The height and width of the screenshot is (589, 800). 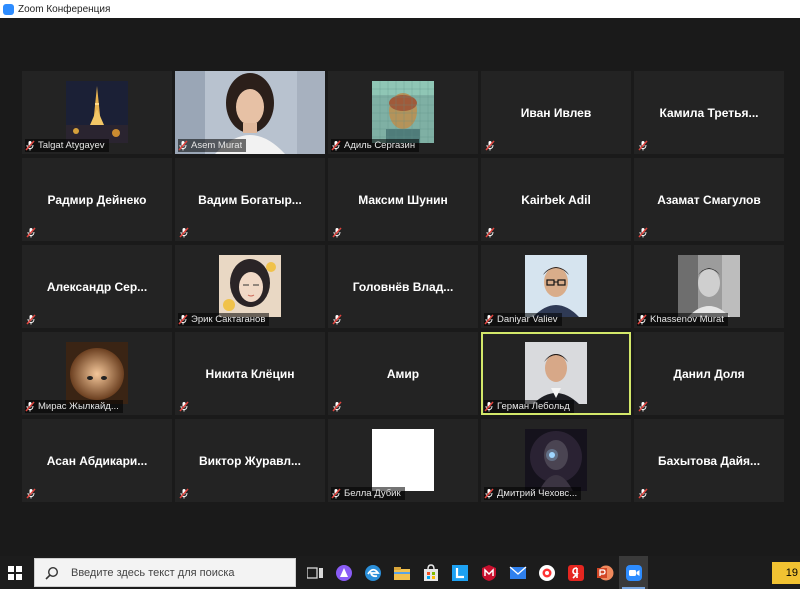 I want to click on participant-tile: Амир, so click(x=403, y=373).